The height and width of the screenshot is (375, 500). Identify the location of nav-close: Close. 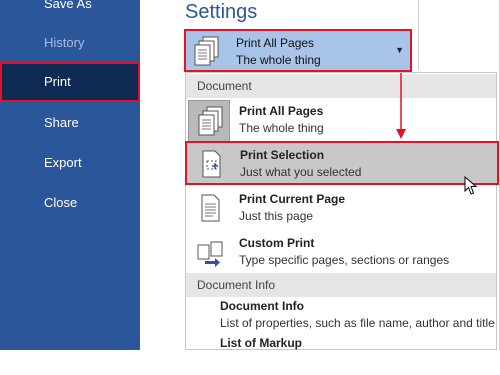
(70, 203).